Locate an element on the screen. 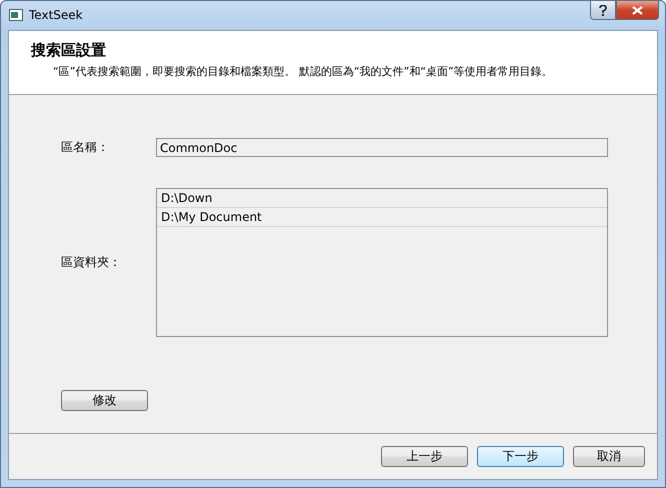 This screenshot has width=666, height=488. footer-button: 下一步 is located at coordinates (520, 456).